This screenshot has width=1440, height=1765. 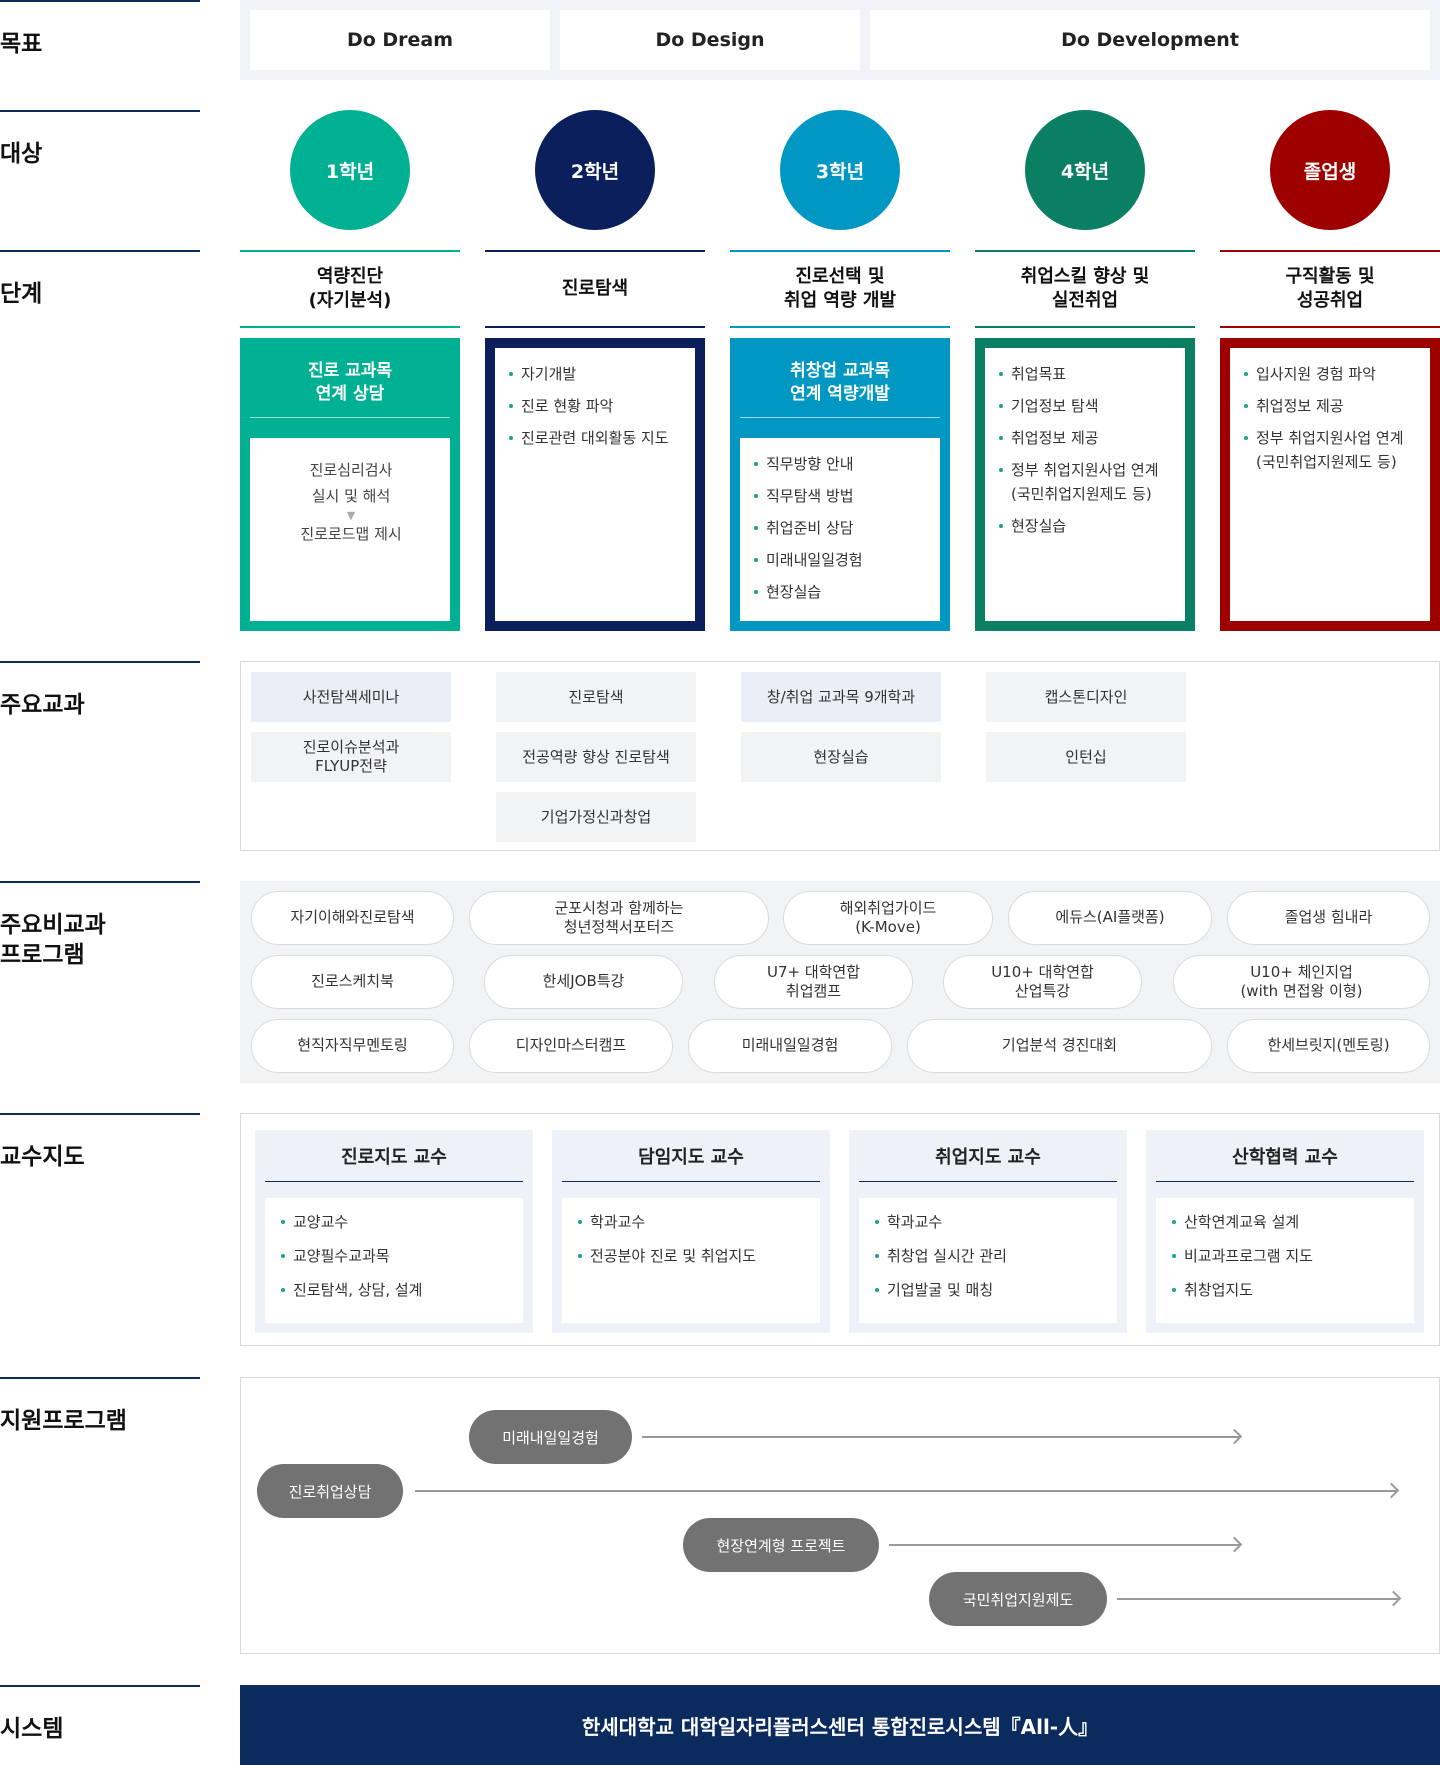 I want to click on prof-card-industry: 산학협력 교수 산학연계교육 설계 비교과프로그램 지도 취창업지도, so click(x=1285, y=1231).